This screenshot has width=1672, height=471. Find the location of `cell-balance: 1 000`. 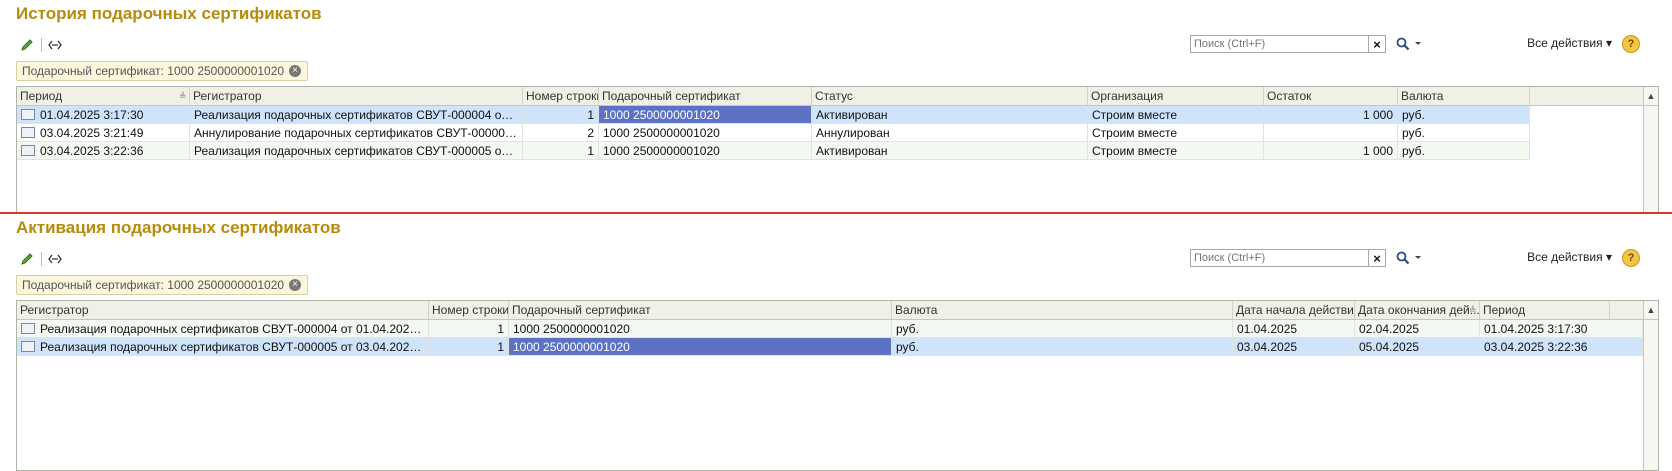

cell-balance: 1 000 is located at coordinates (1331, 115).